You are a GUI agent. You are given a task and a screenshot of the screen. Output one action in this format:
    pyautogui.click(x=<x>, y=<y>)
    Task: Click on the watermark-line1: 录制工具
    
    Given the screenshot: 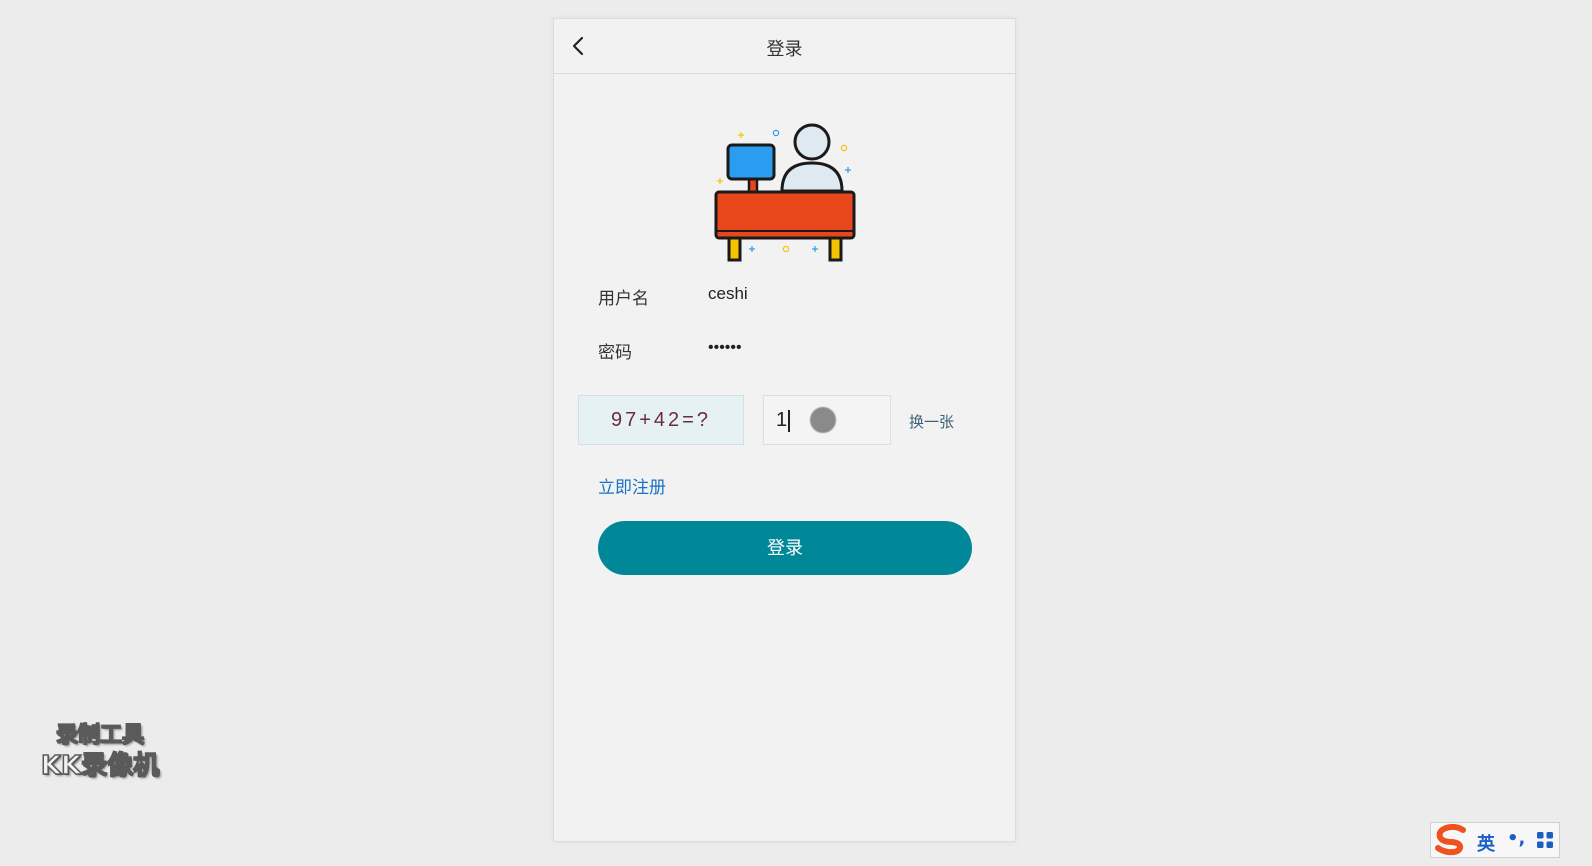 What is the action you would take?
    pyautogui.click(x=100, y=735)
    